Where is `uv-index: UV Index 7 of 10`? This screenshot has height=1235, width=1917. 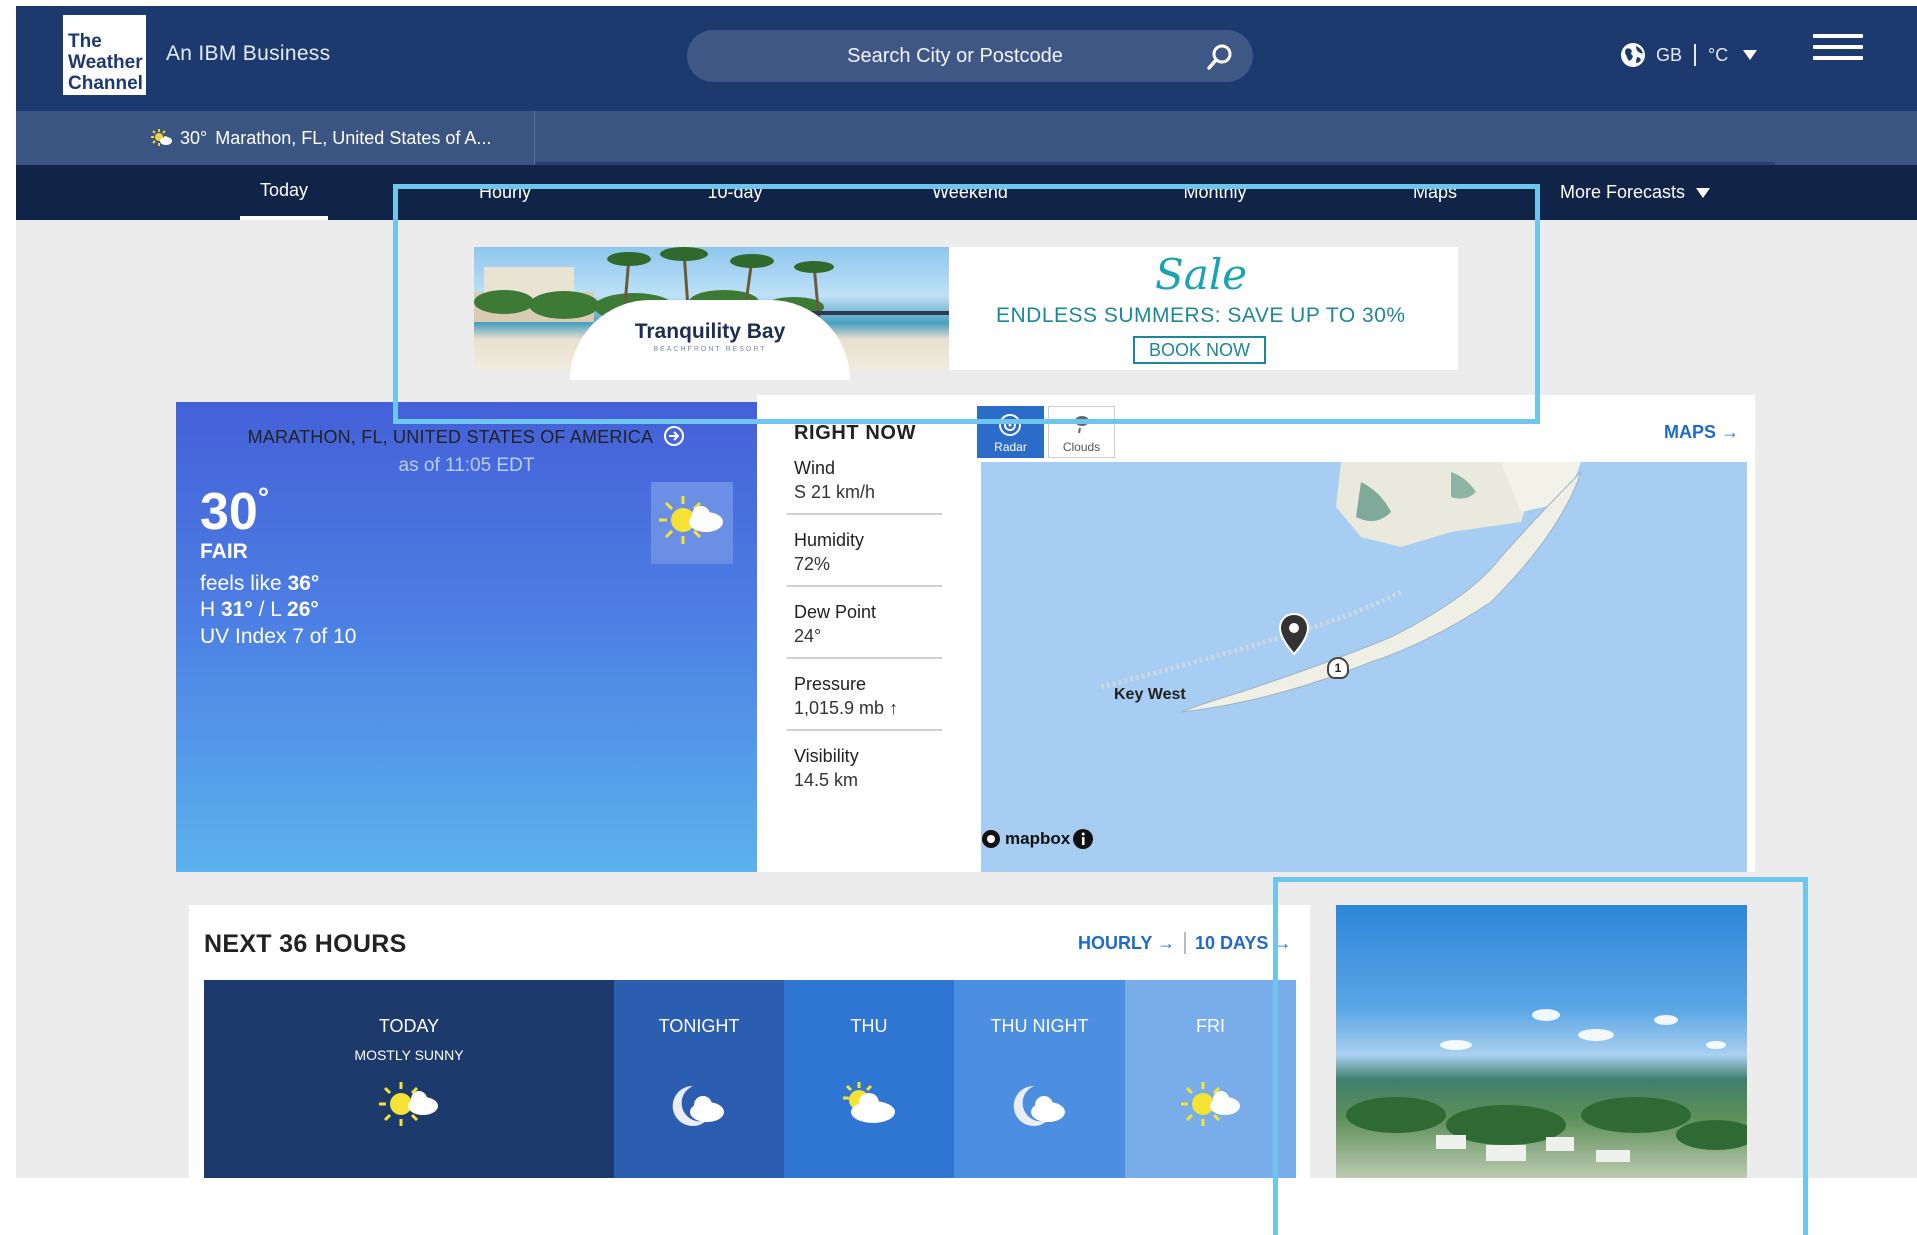
uv-index: UV Index 7 of 10 is located at coordinates (278, 636).